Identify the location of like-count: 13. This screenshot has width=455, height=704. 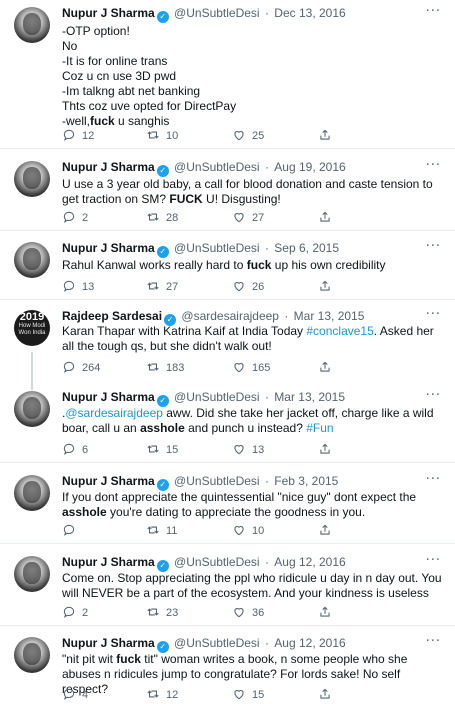
(258, 450).